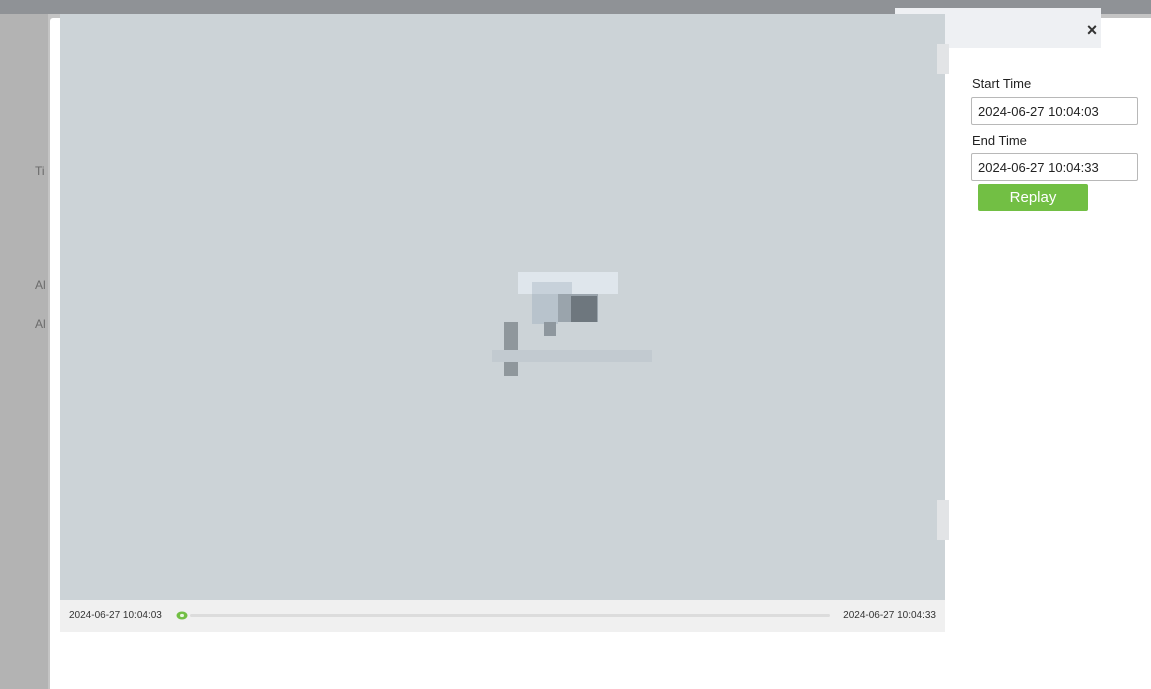 This screenshot has height=689, width=1151. What do you see at coordinates (1033, 197) in the screenshot?
I see `replay-button: Replay` at bounding box center [1033, 197].